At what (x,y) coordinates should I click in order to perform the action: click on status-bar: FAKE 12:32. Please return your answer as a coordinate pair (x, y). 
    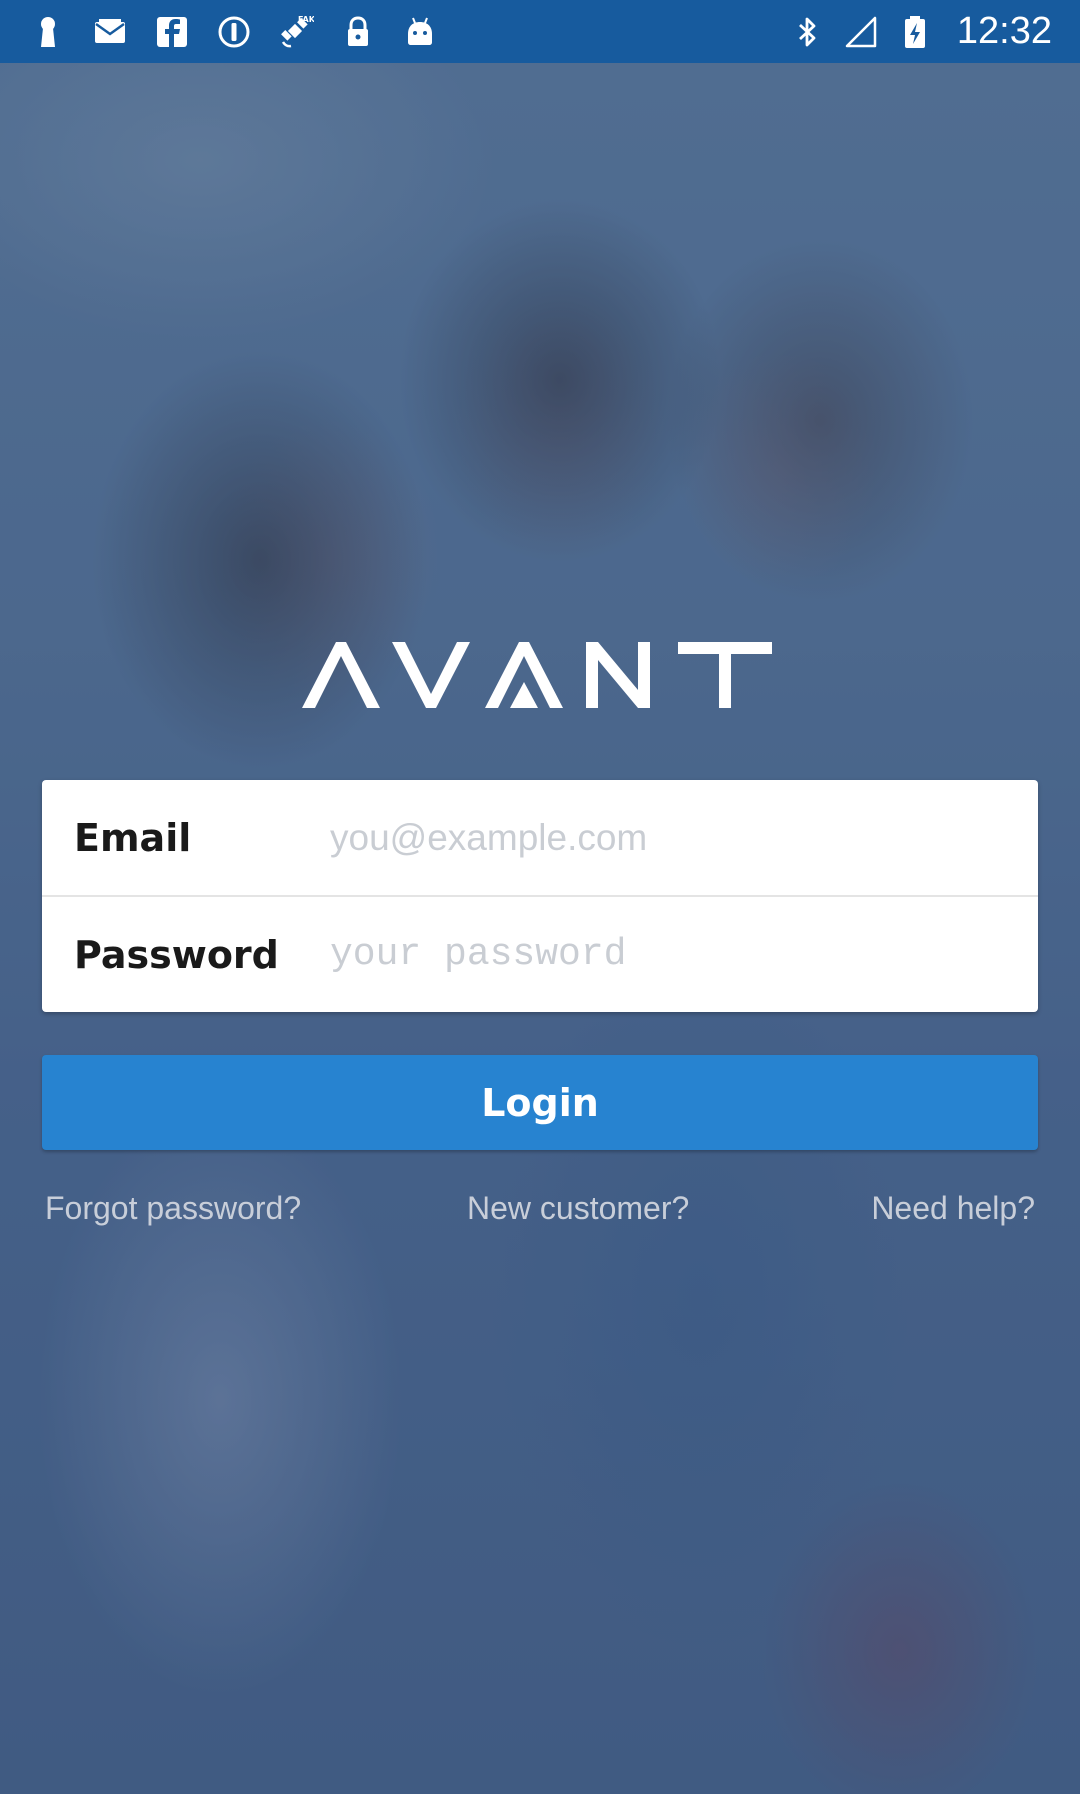
    Looking at the image, I should click on (540, 31).